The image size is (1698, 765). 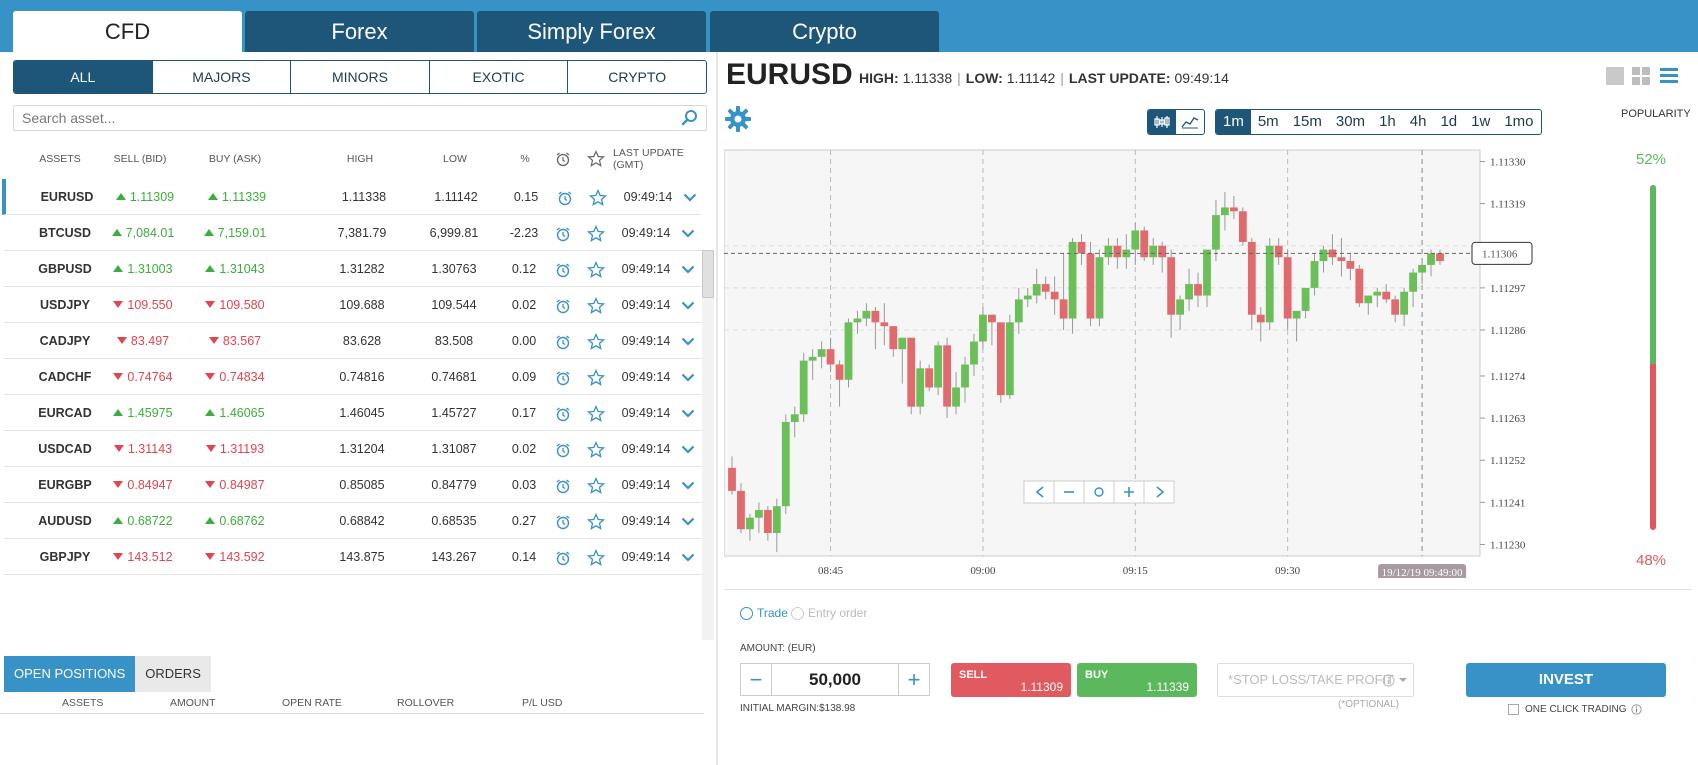 What do you see at coordinates (1307, 122) in the screenshot?
I see `timeframe-15m: 15m` at bounding box center [1307, 122].